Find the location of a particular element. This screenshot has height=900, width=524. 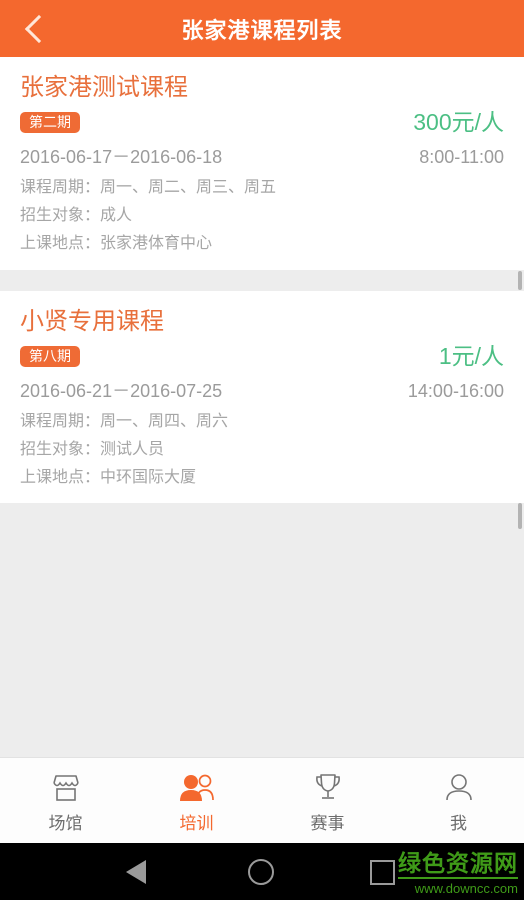

storefront-icon is located at coordinates (66, 788).